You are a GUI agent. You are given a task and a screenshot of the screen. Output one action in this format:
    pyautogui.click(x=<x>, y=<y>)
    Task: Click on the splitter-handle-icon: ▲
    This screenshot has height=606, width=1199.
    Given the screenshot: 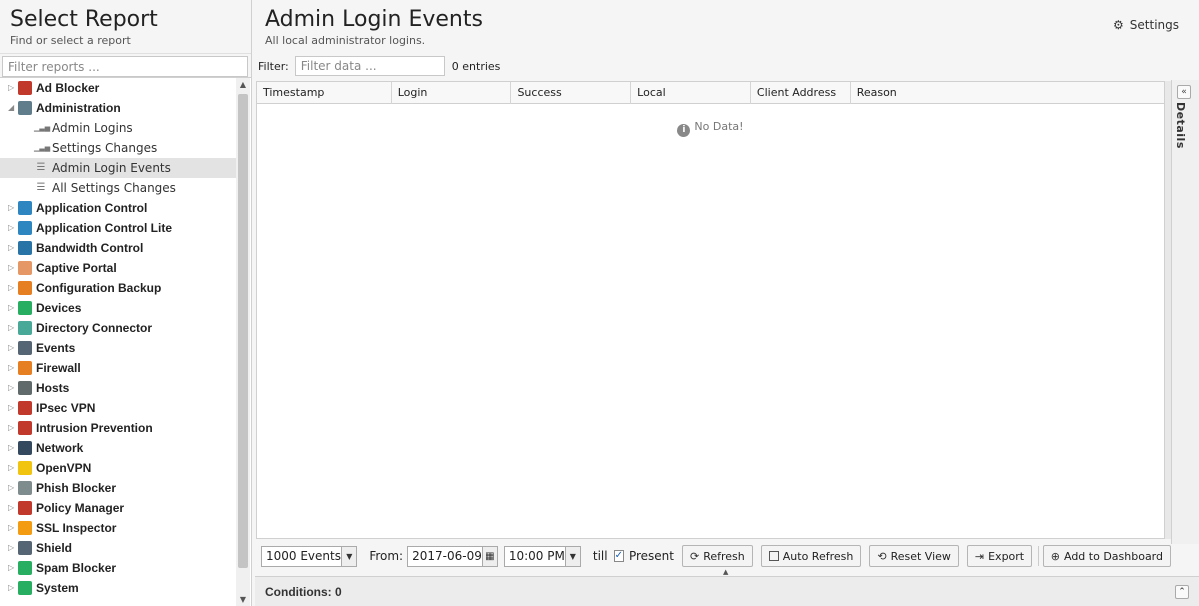 What is the action you would take?
    pyautogui.click(x=725, y=572)
    